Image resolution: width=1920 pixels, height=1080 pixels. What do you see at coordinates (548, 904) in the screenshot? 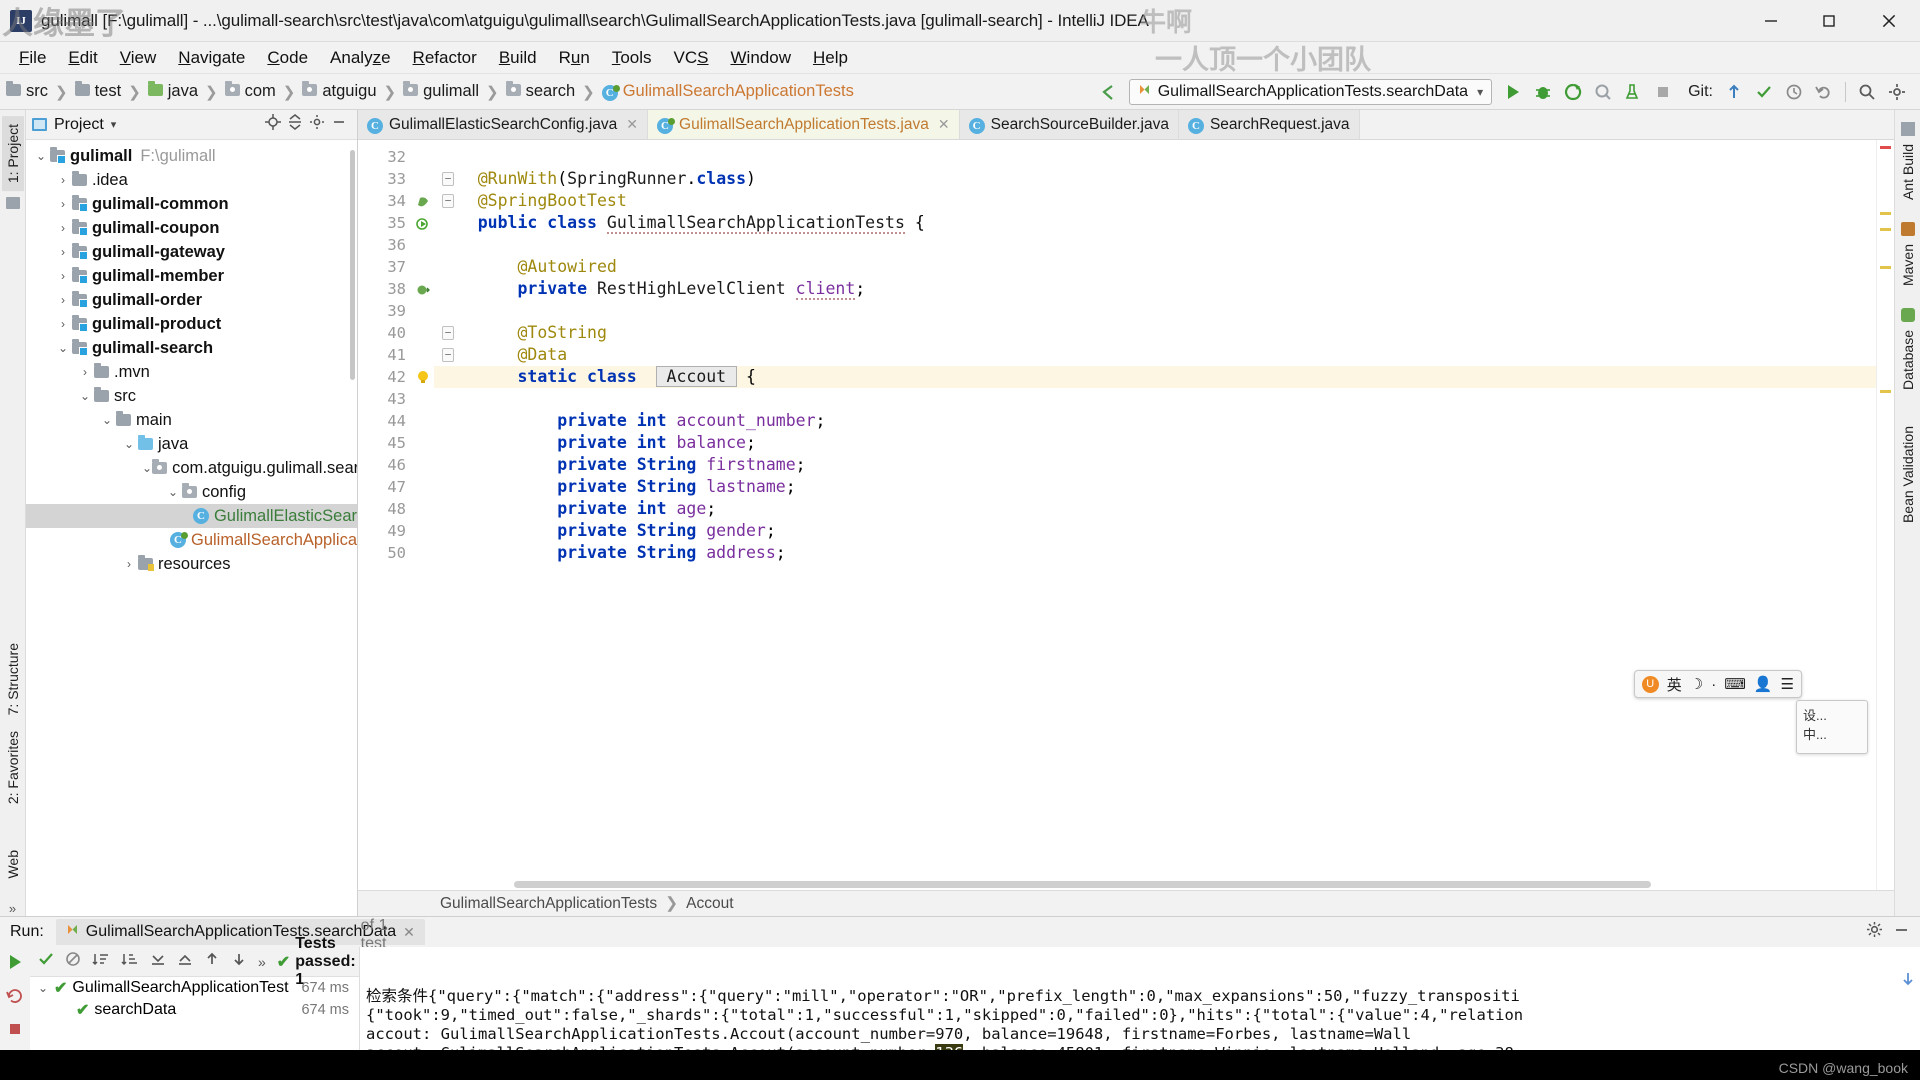
I see `breadcrumb-class-name: GulimallSearchApplicationTests` at bounding box center [548, 904].